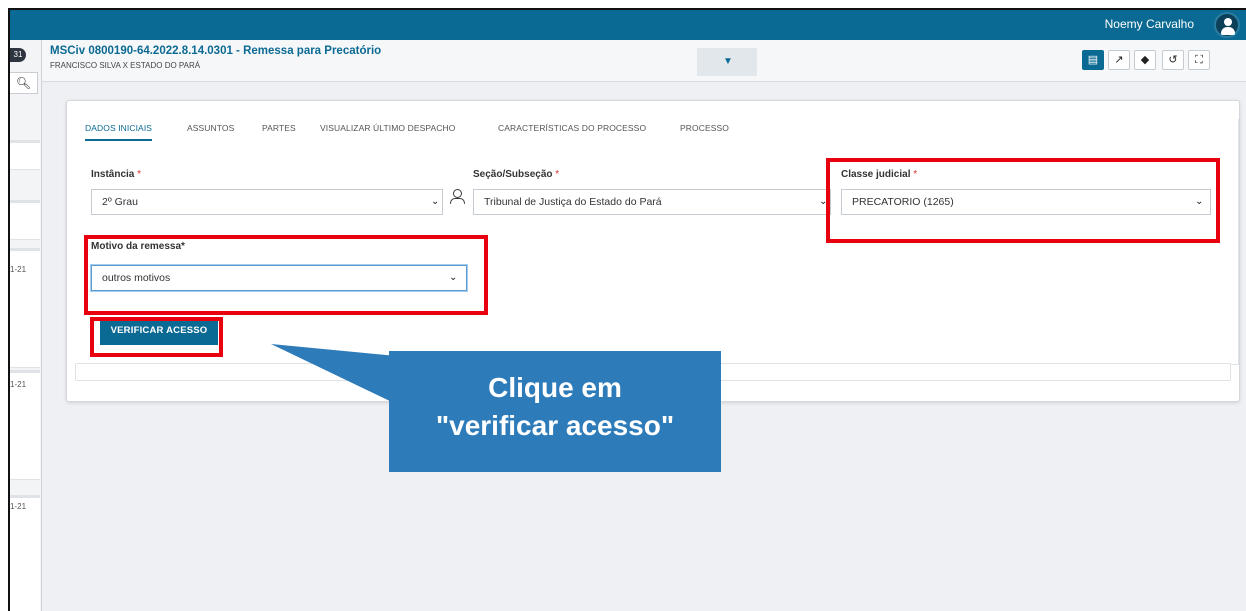  I want to click on person-icon, so click(457, 197).